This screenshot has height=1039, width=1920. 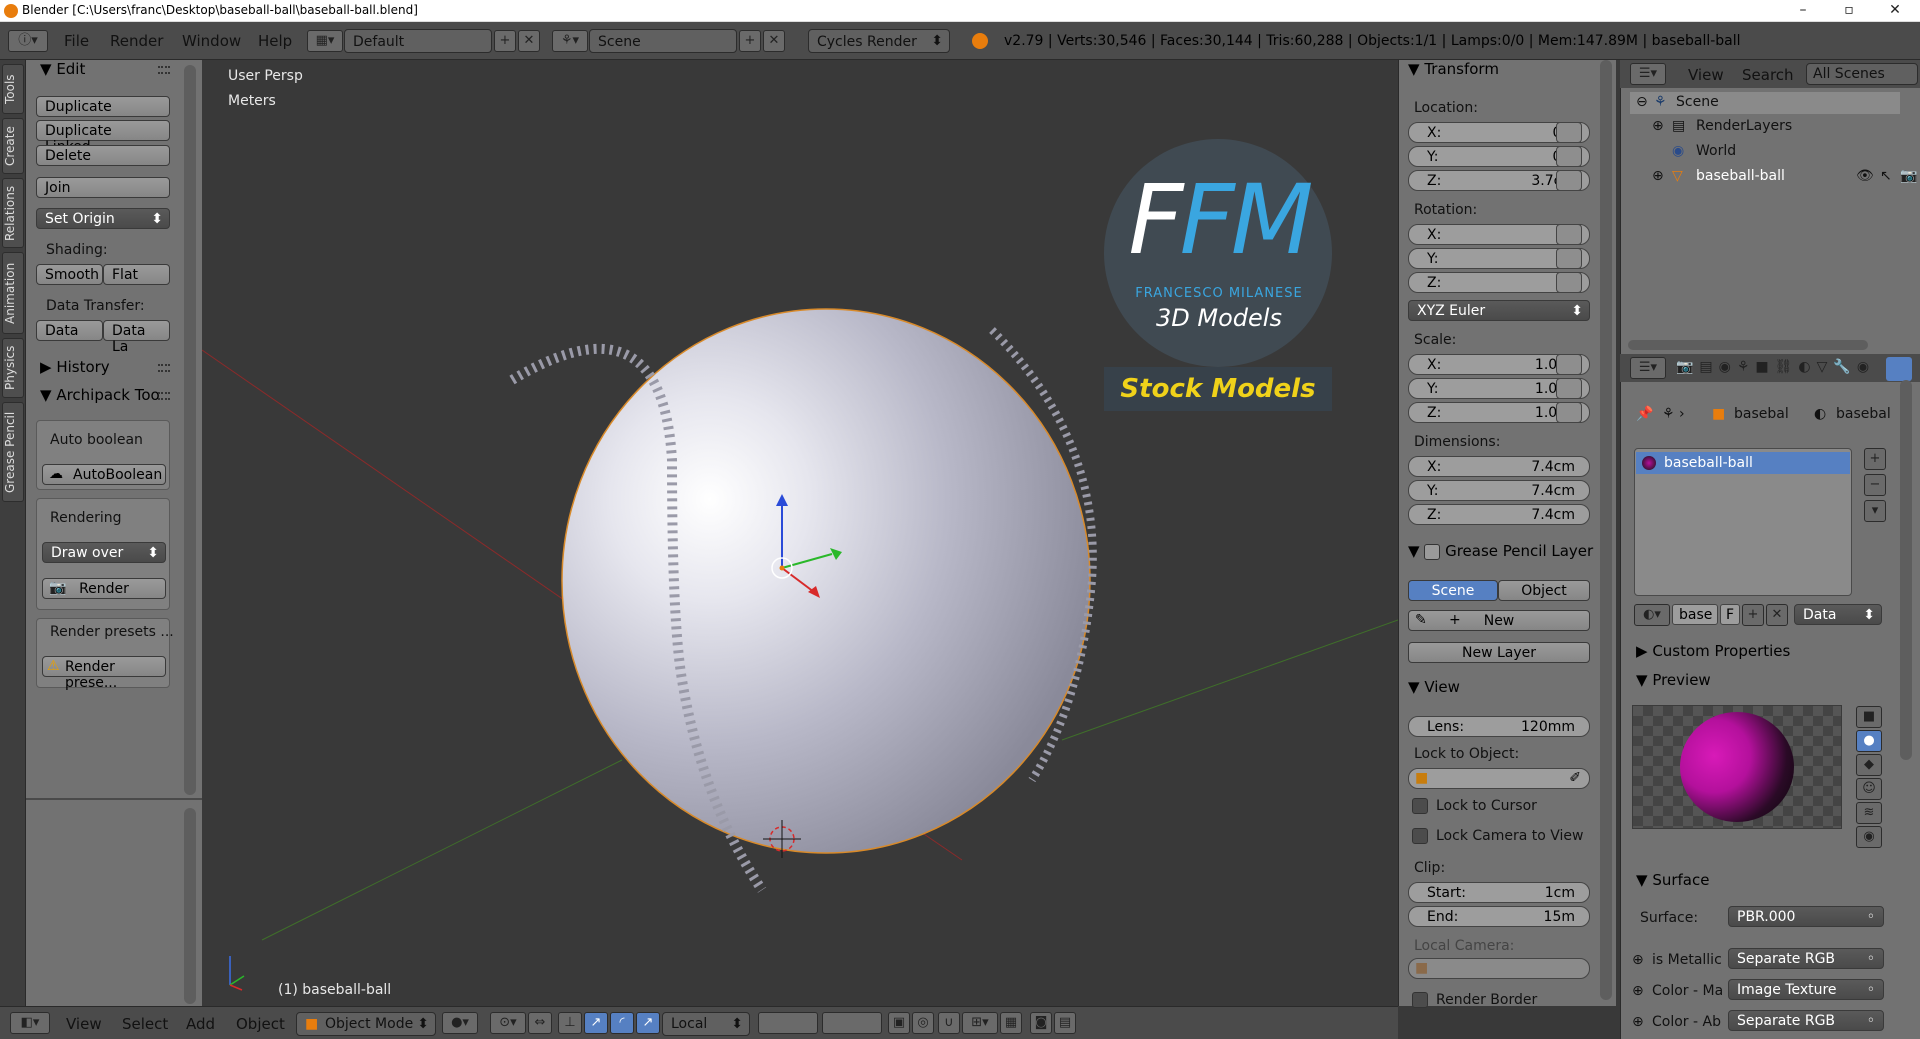 I want to click on remove-material-slot-button: −, so click(x=1875, y=485).